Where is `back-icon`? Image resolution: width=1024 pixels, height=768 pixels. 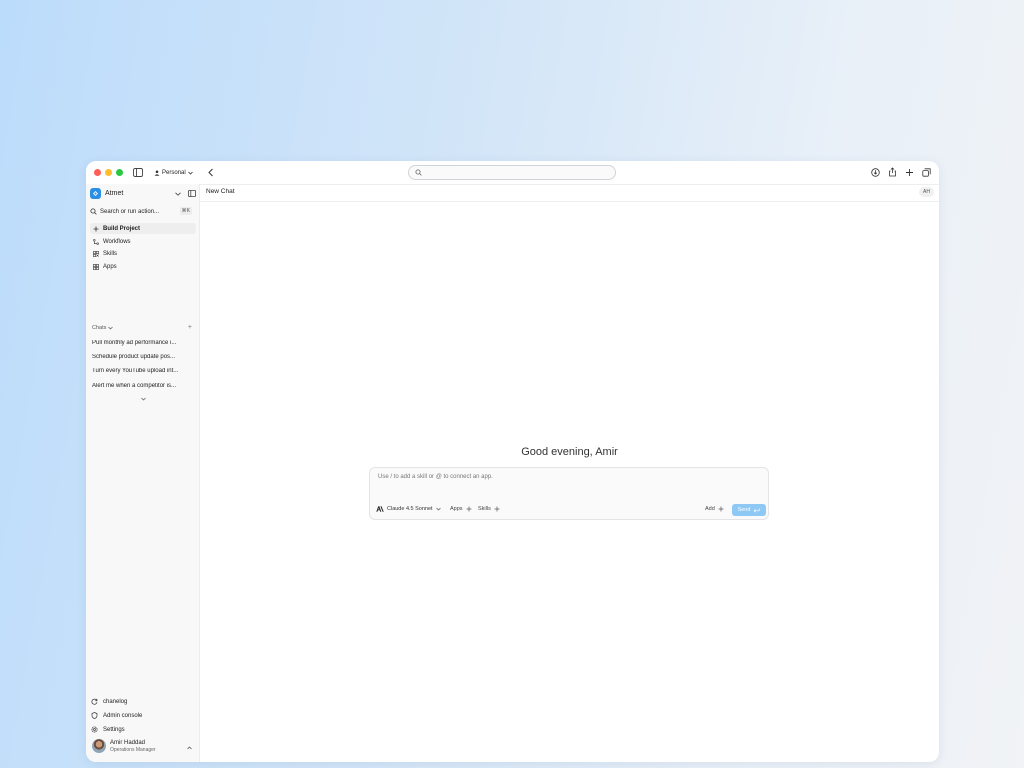 back-icon is located at coordinates (211, 172).